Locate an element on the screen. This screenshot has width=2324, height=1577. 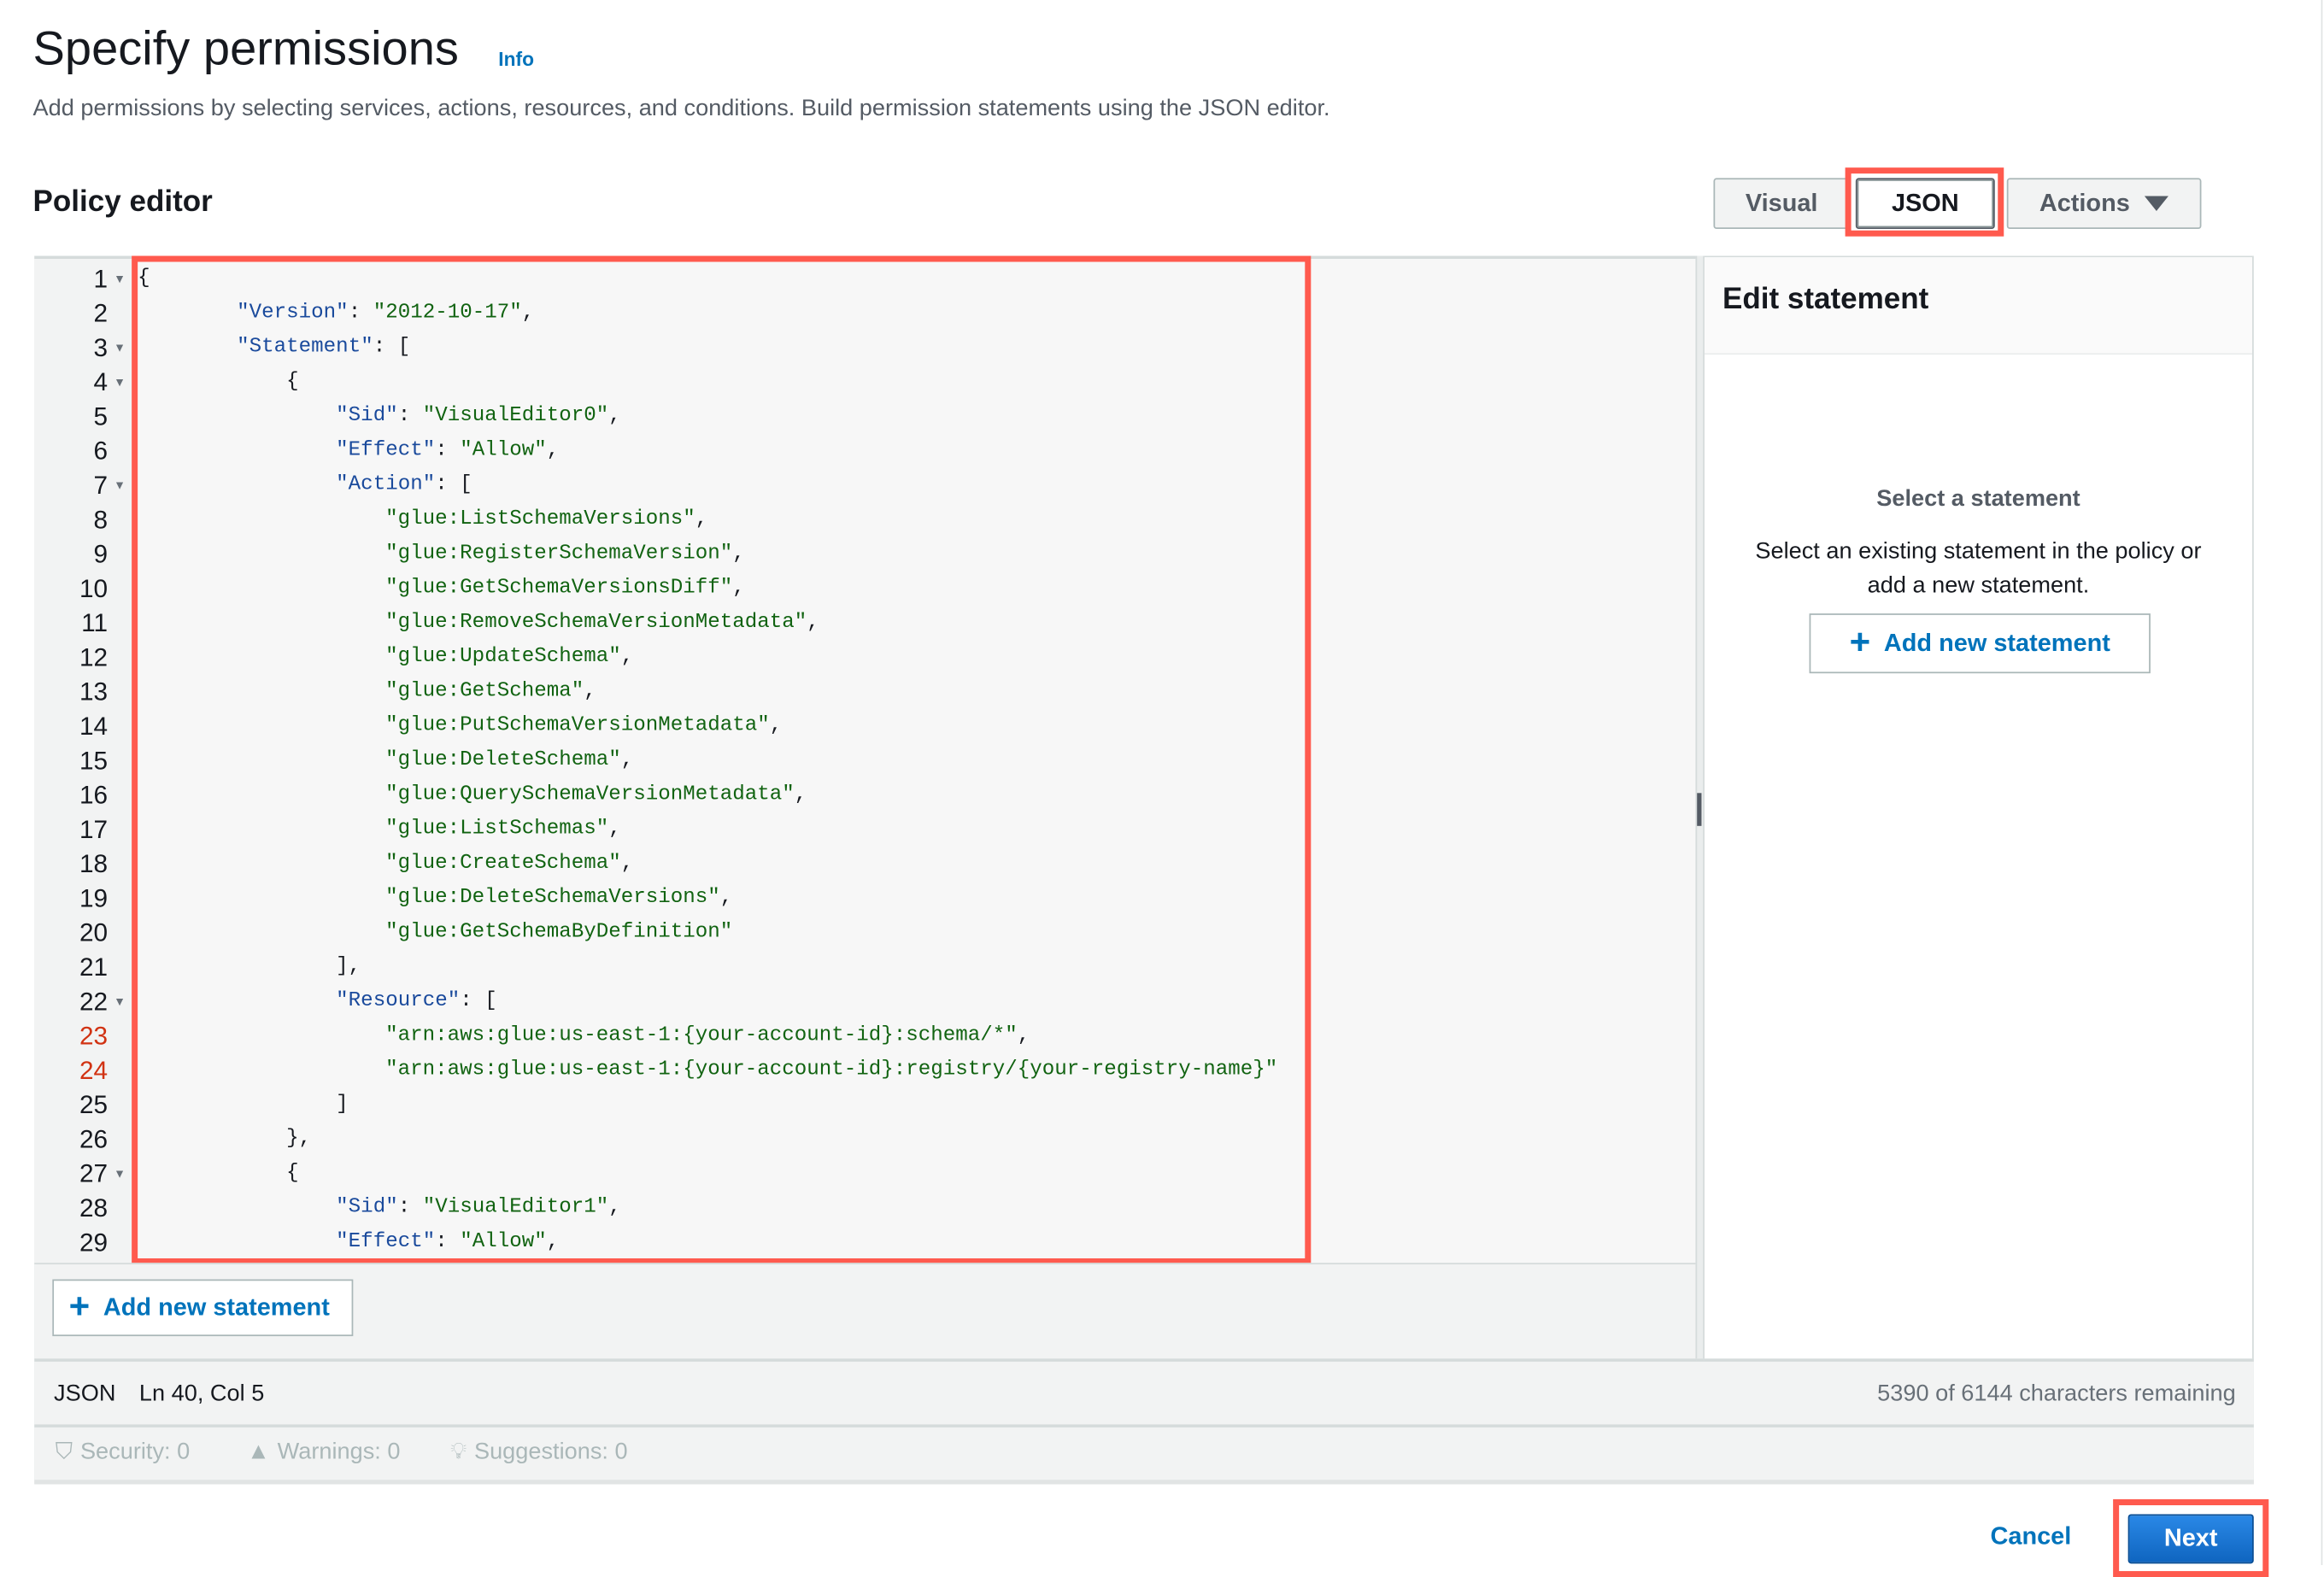
code-line: "glue:GetSchemaVersionsDiff", is located at coordinates (565, 589).